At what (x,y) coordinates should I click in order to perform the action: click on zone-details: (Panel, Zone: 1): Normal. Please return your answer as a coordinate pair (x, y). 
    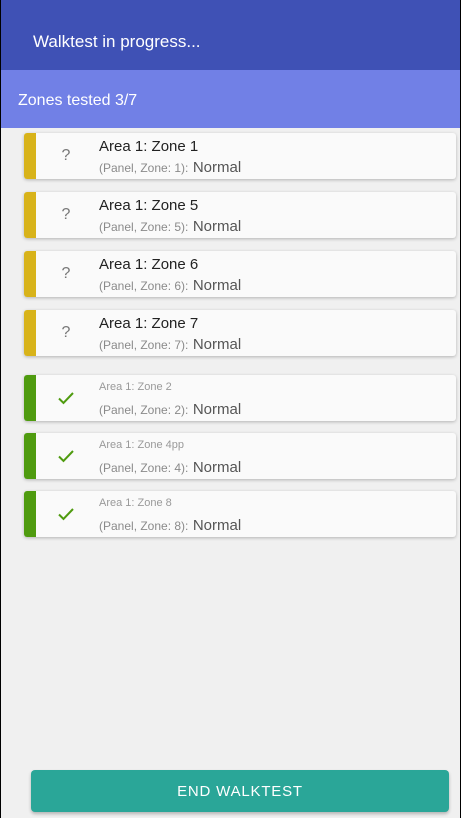
    Looking at the image, I should click on (170, 168).